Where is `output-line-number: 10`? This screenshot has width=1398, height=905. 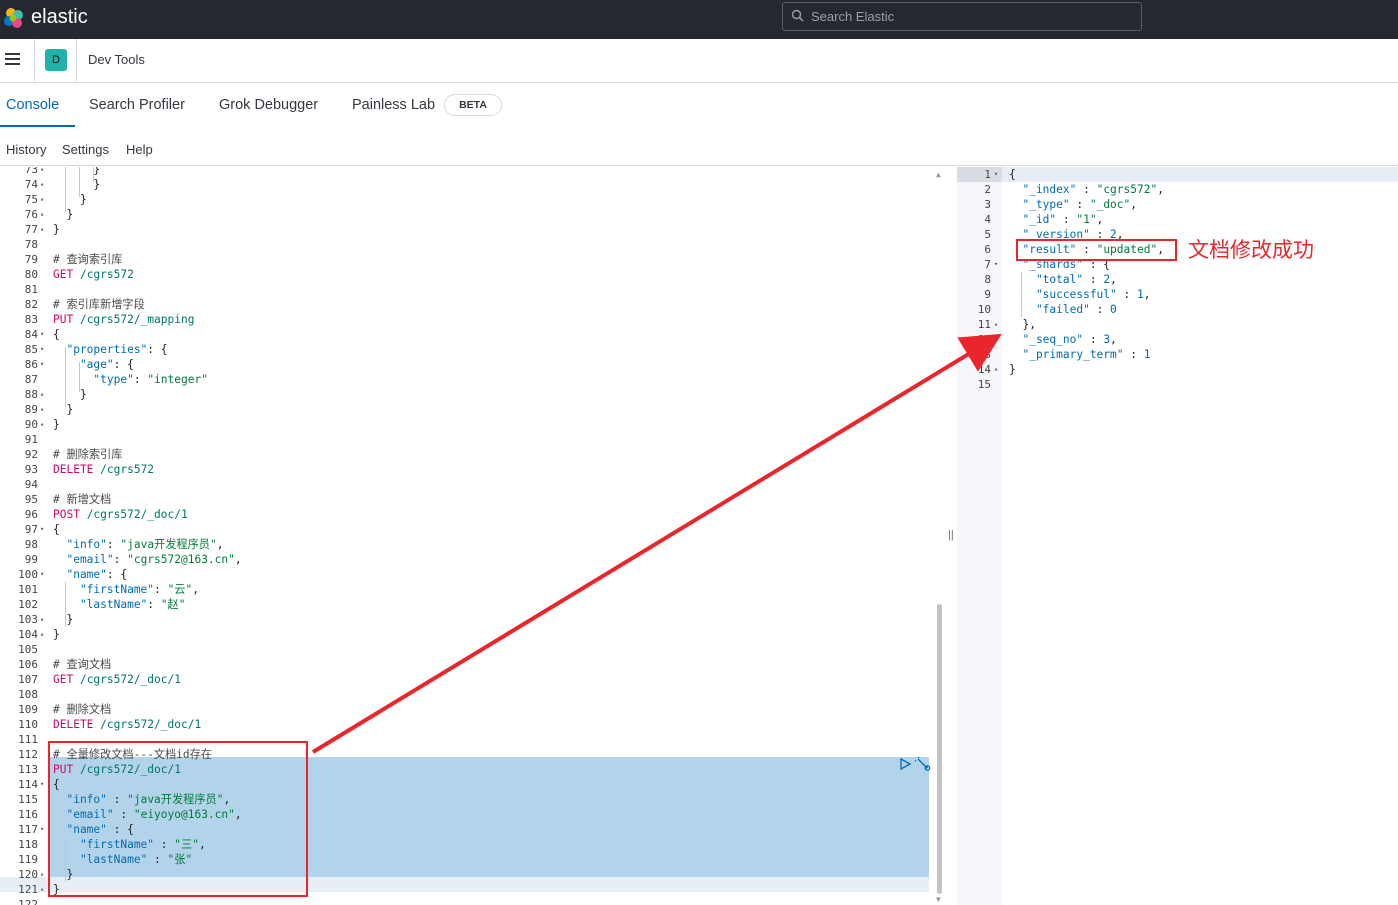
output-line-number: 10 is located at coordinates (984, 309).